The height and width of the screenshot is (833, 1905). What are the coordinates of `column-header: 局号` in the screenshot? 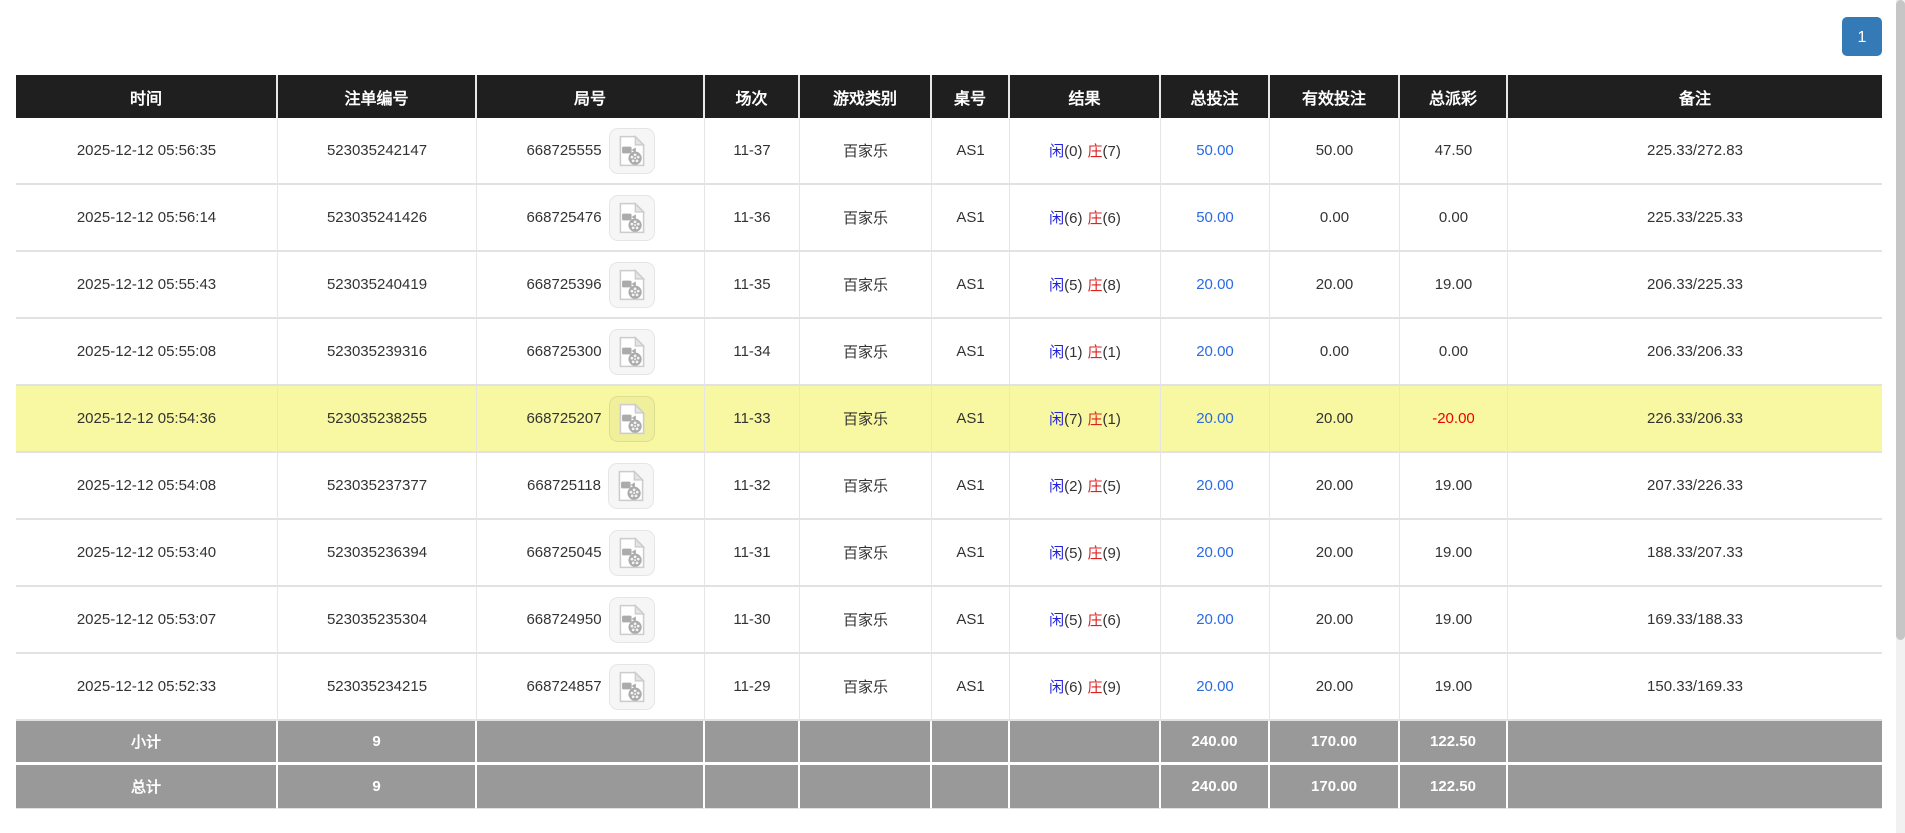 It's located at (591, 96).